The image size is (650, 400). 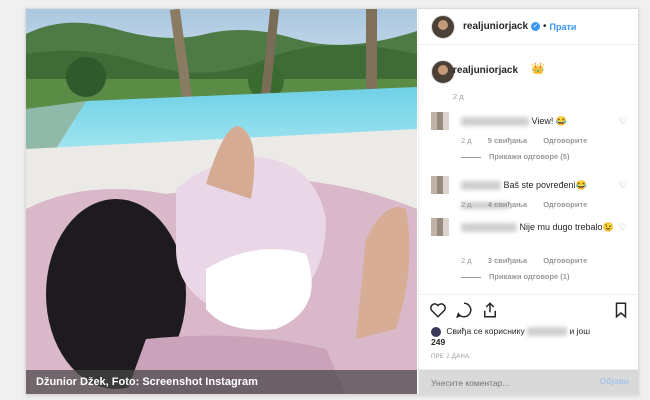 I want to click on author-avatar, so click(x=443, y=26).